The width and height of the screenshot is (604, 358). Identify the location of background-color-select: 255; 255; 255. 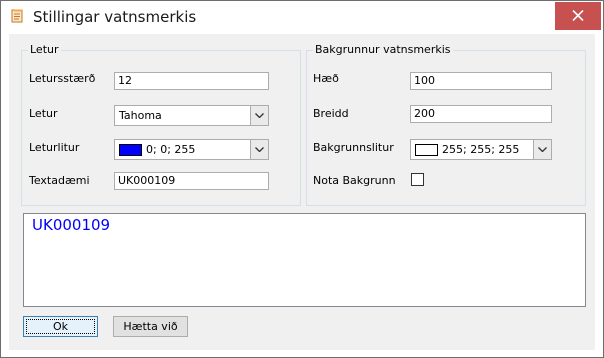
(481, 149).